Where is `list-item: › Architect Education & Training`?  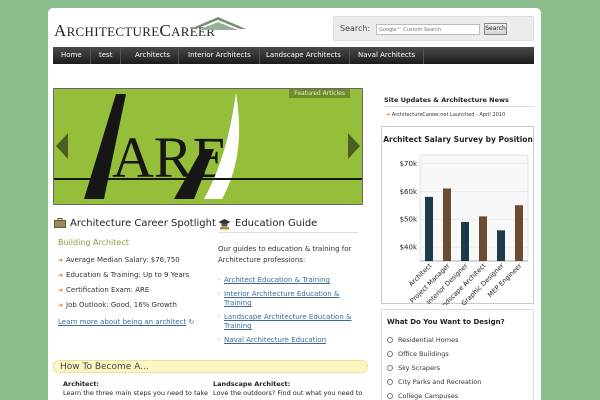
list-item: › Architect Education & Training is located at coordinates (288, 280).